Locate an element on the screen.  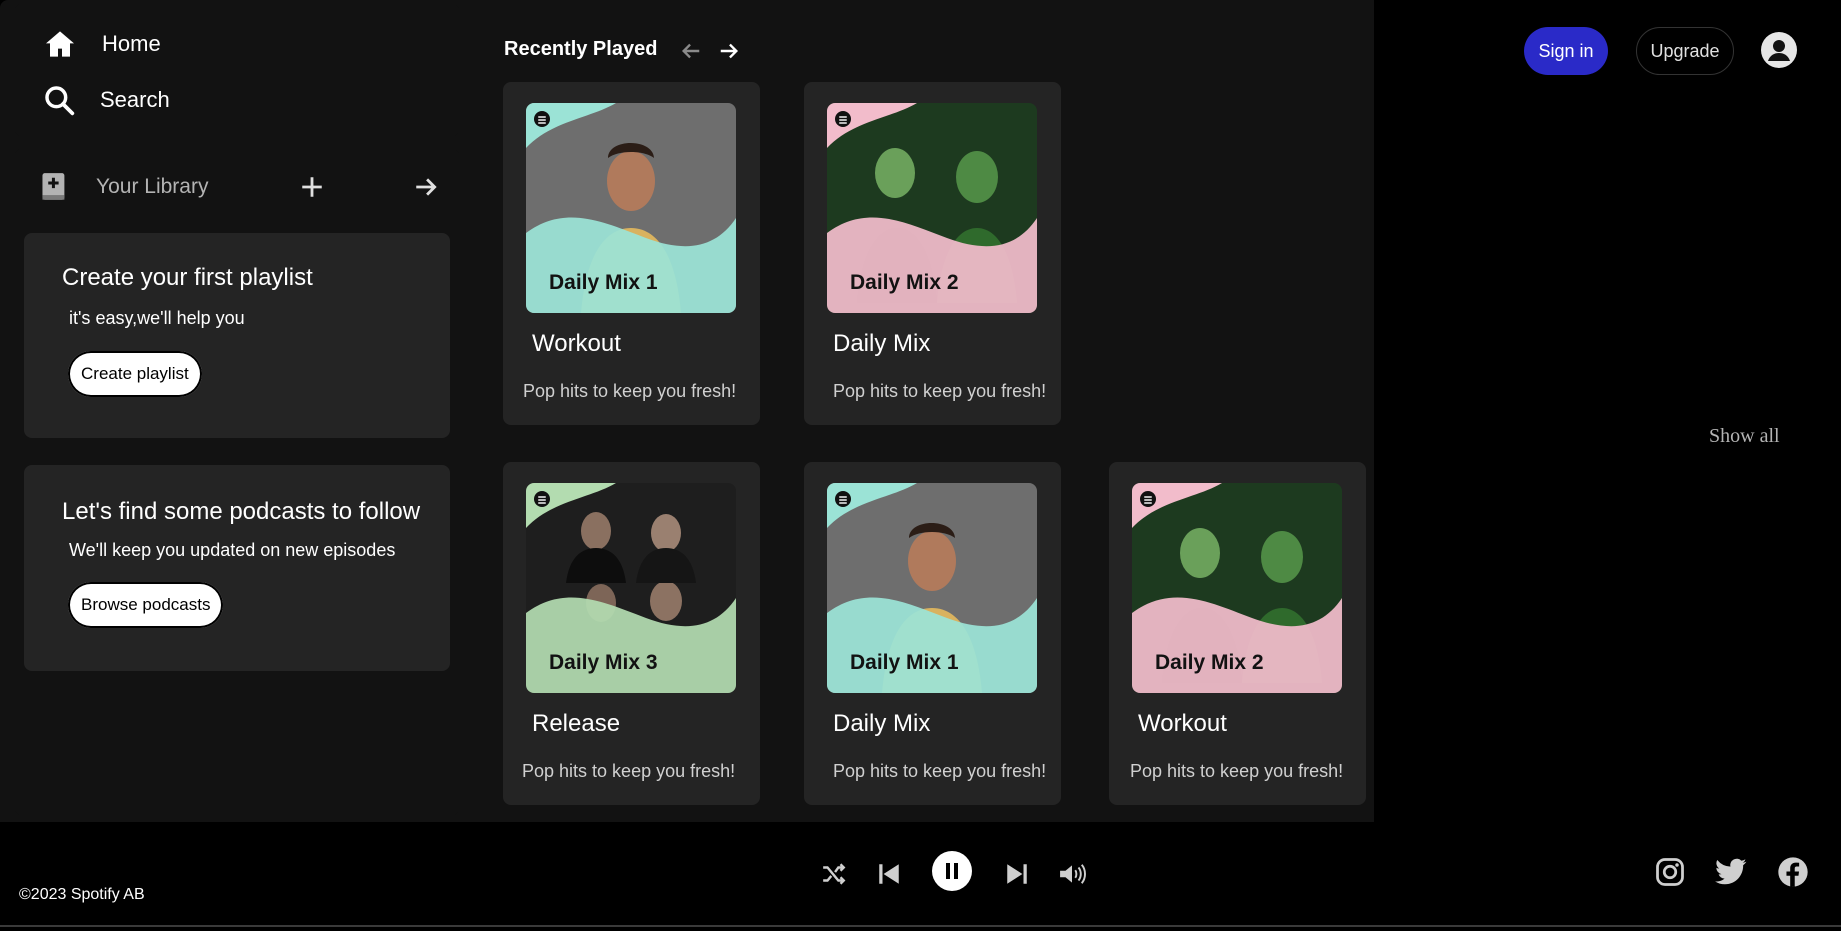
bottom-divider is located at coordinates (920, 926).